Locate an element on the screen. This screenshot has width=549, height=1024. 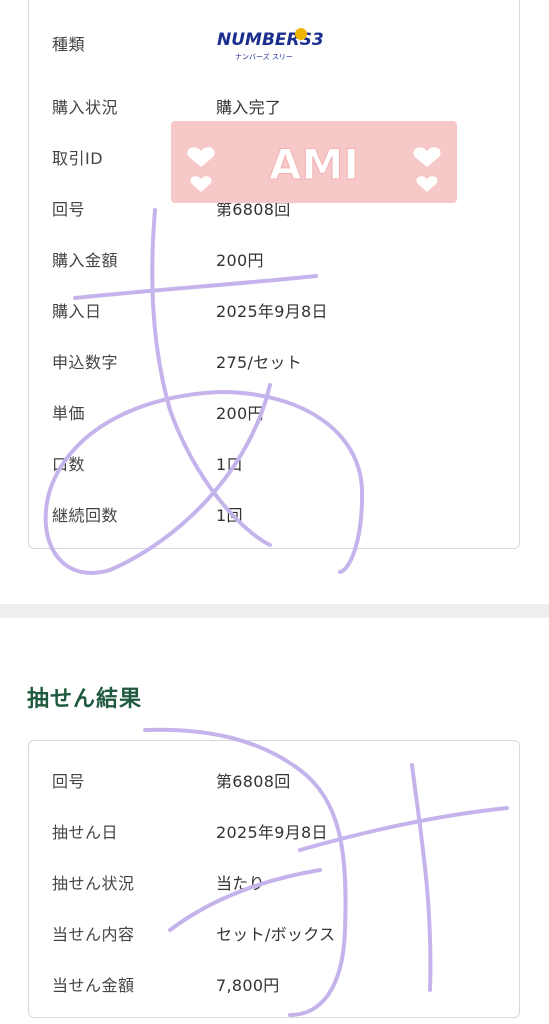
svg-text: ナンバーズ スリー is located at coordinates (264, 56).